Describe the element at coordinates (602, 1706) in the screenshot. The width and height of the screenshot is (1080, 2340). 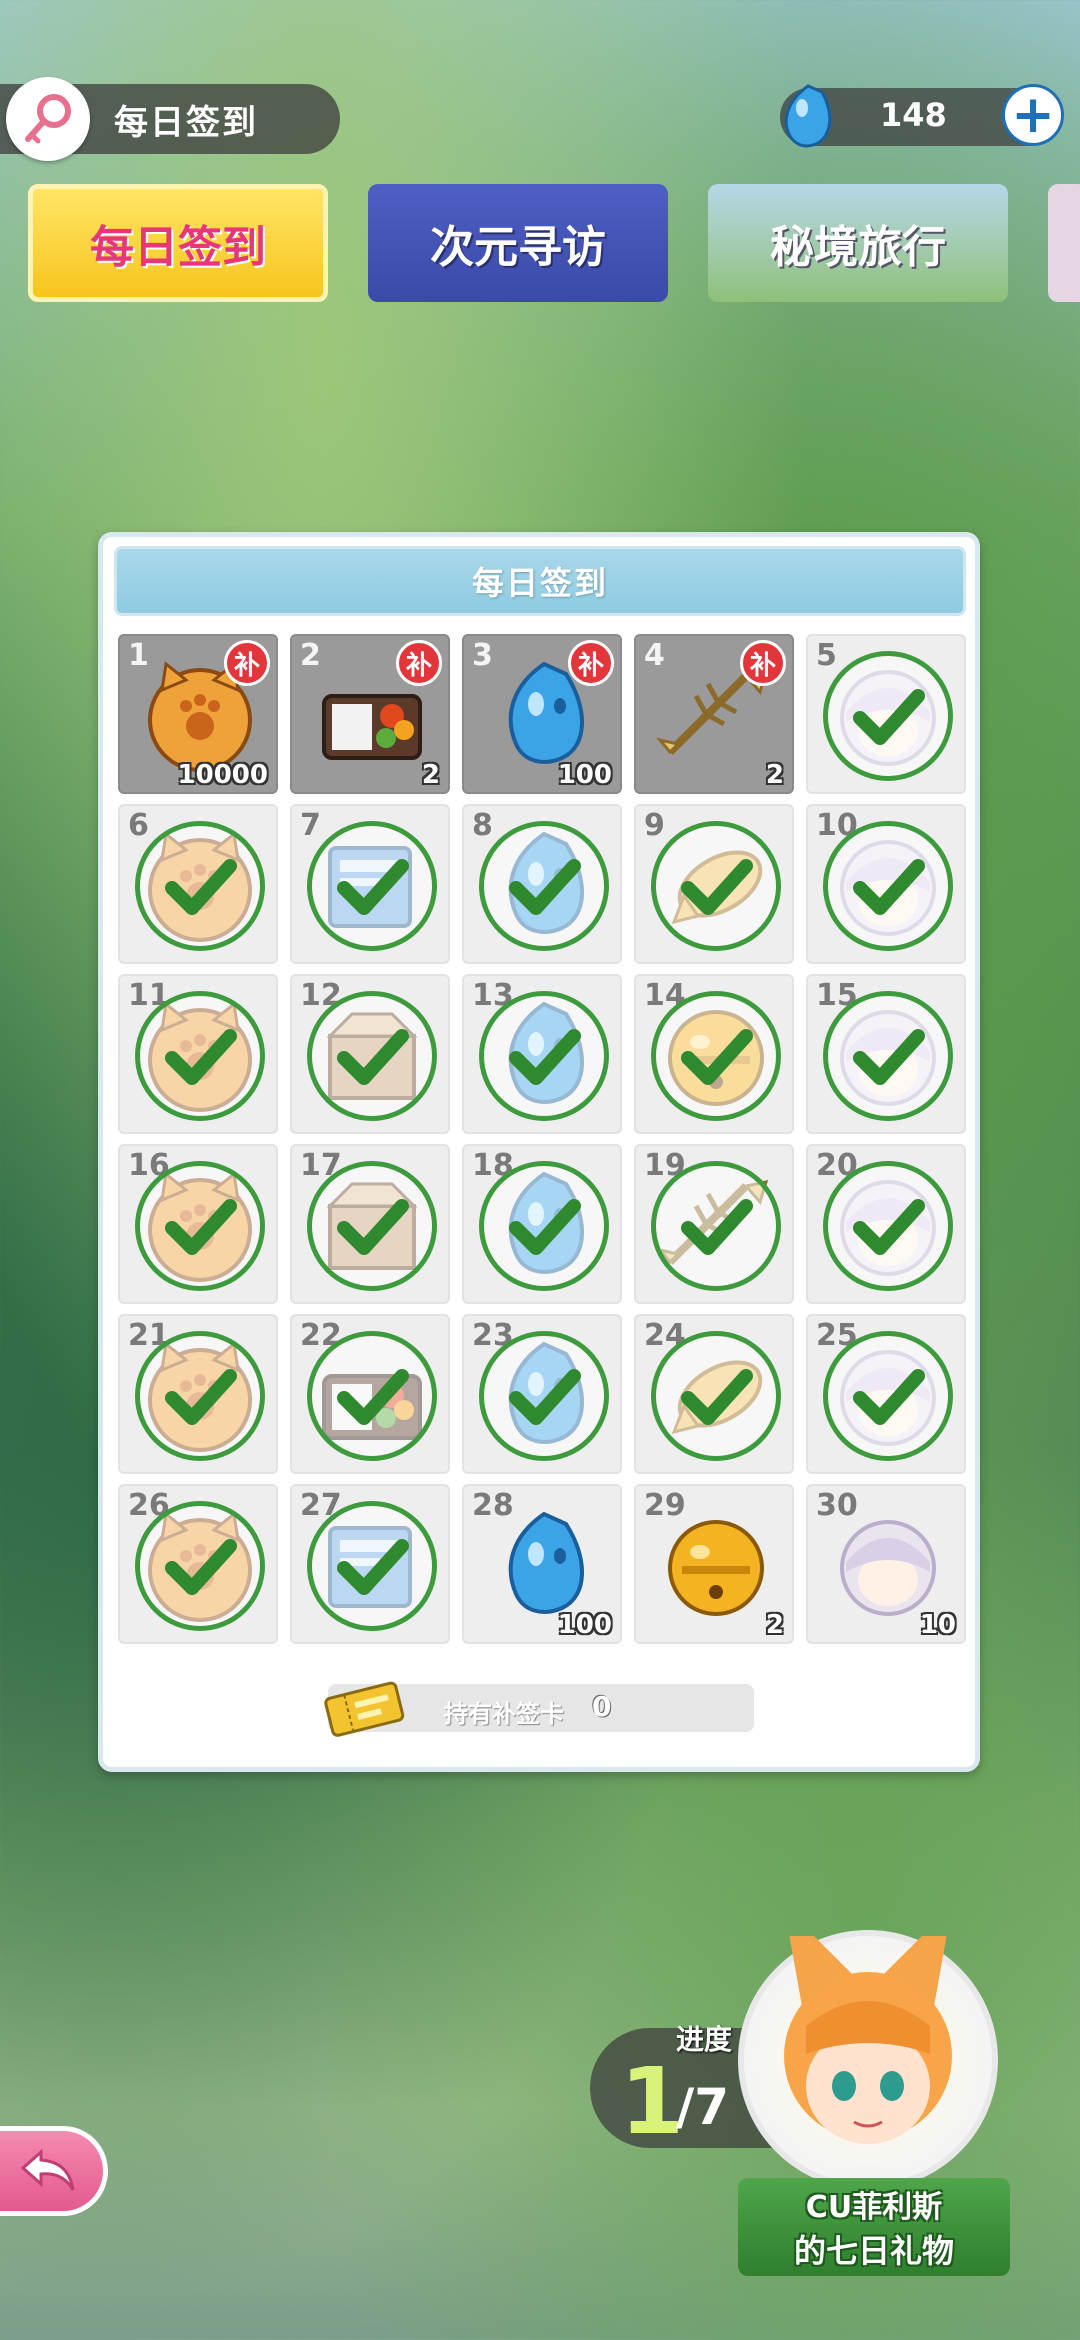
I see `makeup-card-count: 0` at that location.